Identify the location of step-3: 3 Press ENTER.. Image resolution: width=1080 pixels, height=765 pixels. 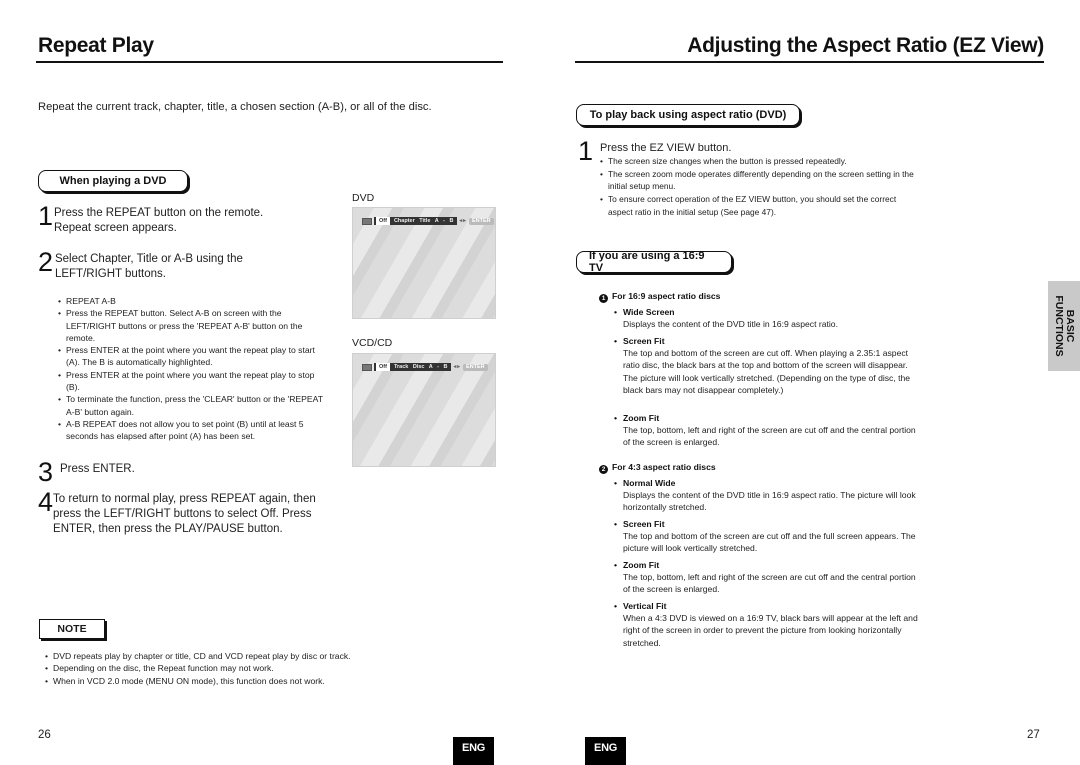
(168, 472).